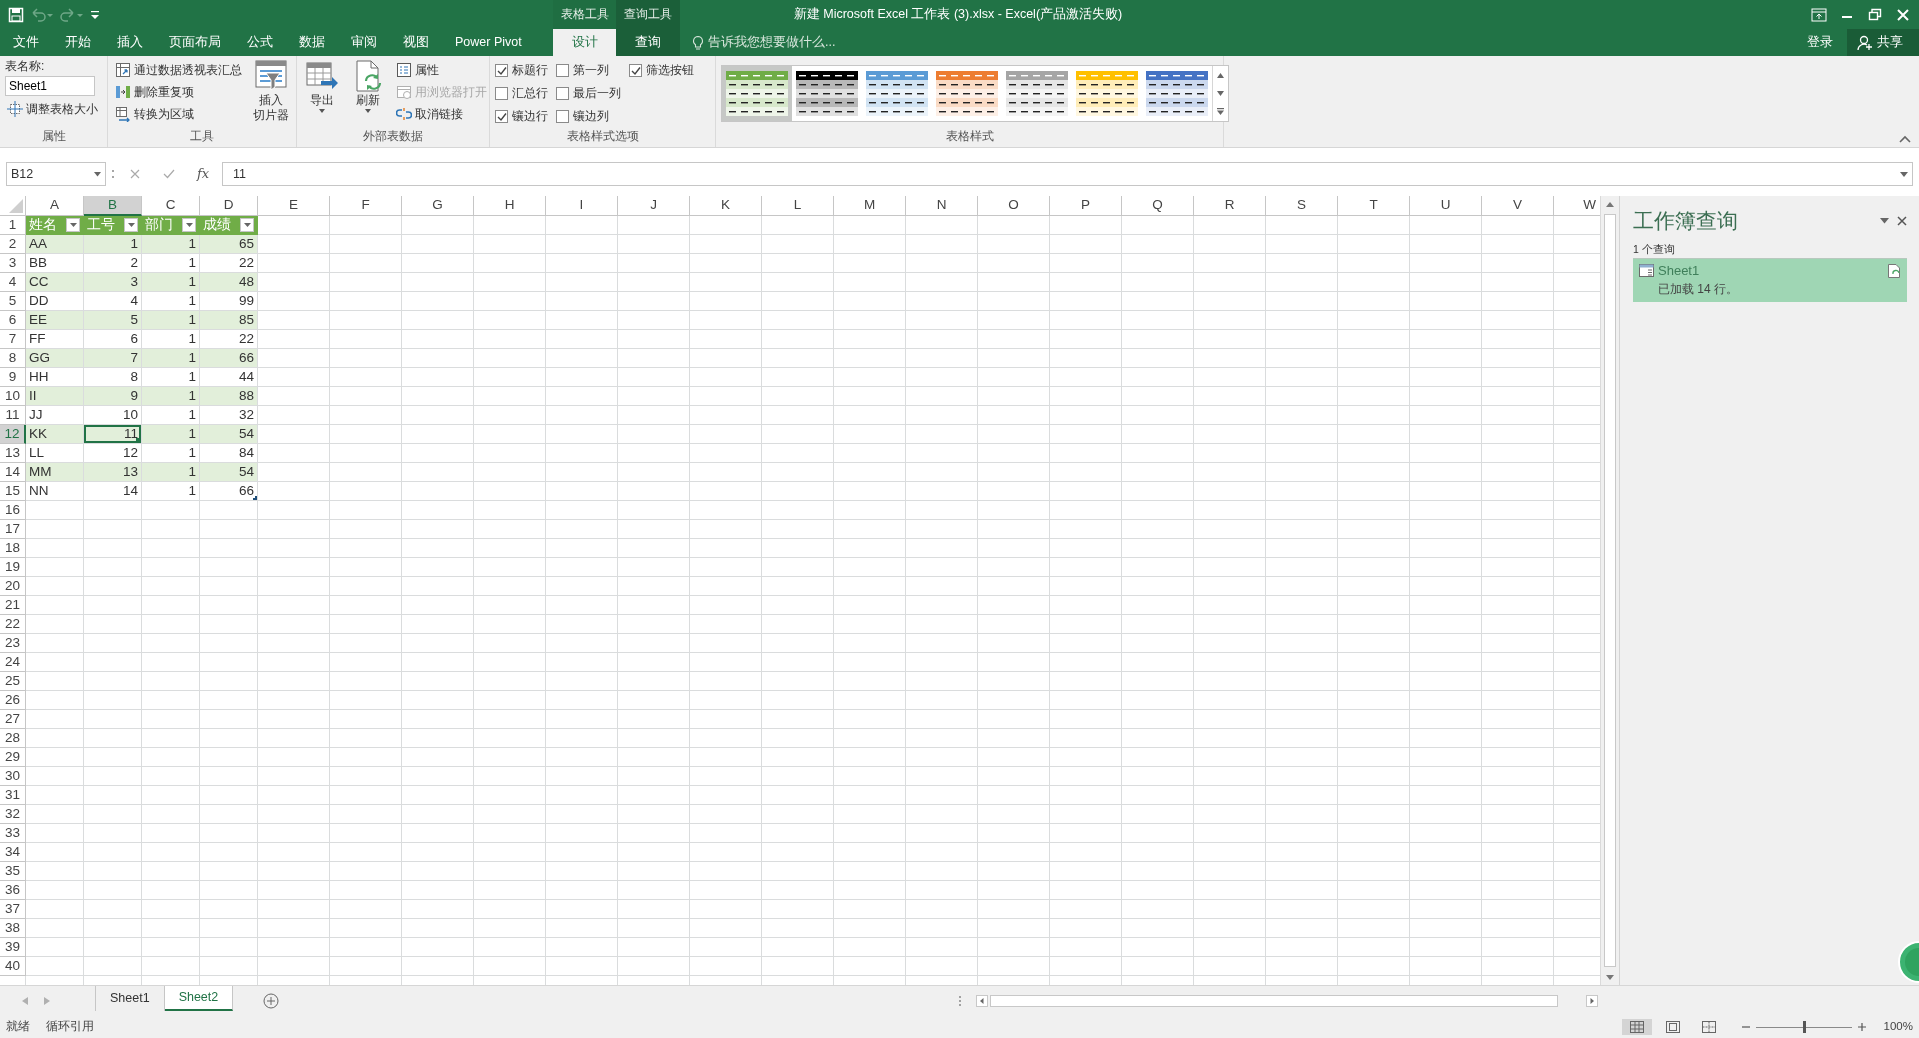 This screenshot has width=1919, height=1038. I want to click on row-header: 40, so click(13, 966).